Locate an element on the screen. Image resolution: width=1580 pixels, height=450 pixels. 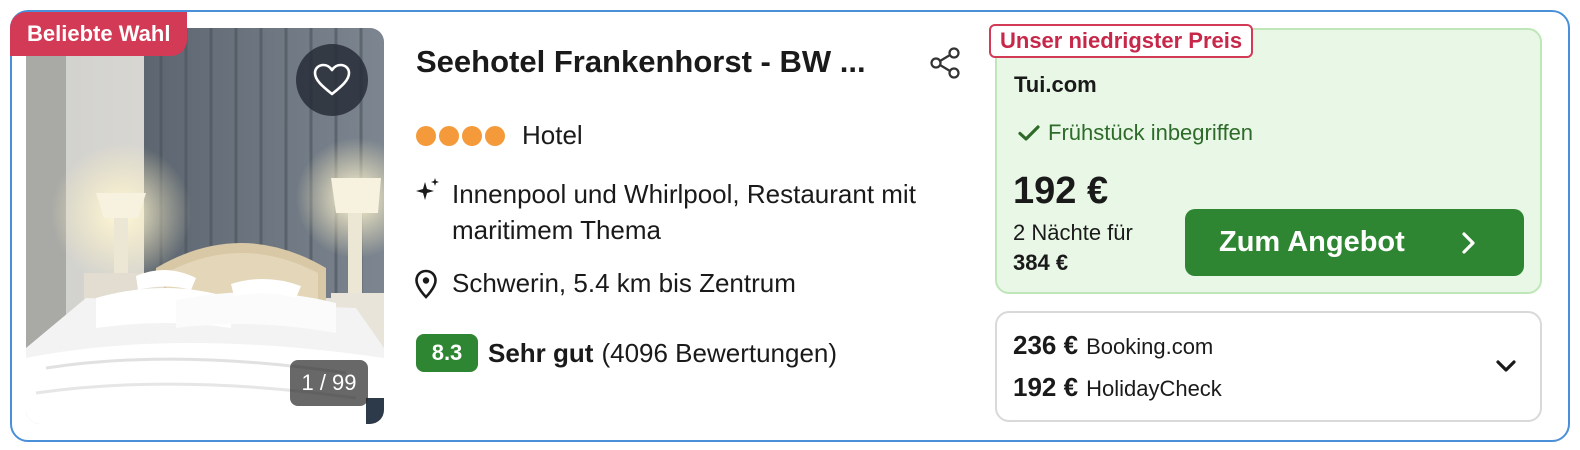
breakfast-text: Frühstück inbegriffen is located at coordinates (1151, 132).